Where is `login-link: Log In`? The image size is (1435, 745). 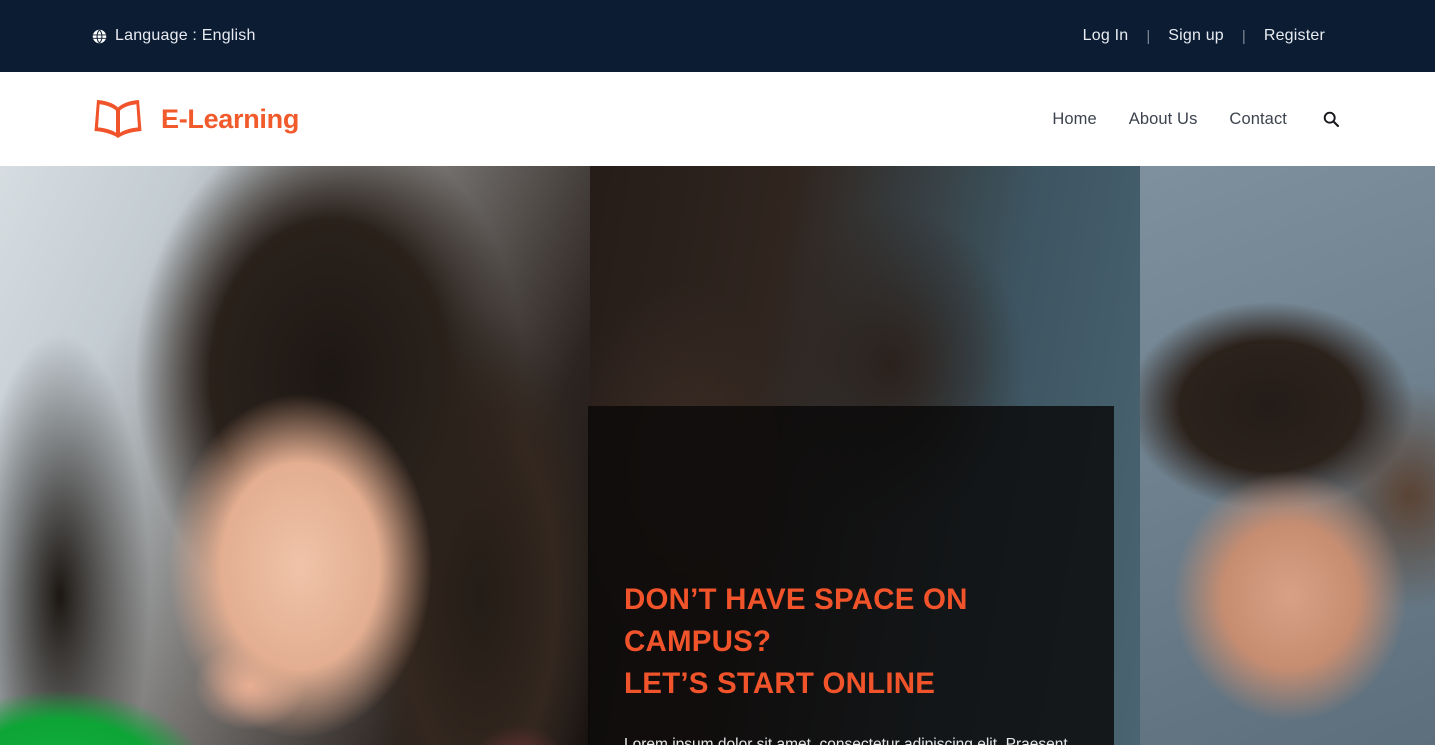
login-link: Log In is located at coordinates (1106, 36).